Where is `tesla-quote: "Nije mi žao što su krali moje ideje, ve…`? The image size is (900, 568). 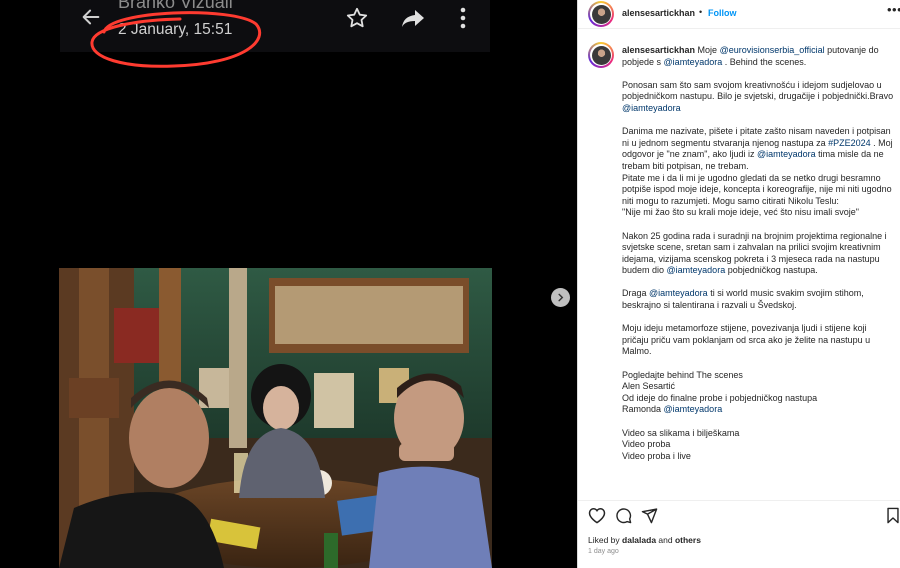 tesla-quote: "Nije mi žao što su krali moje ideje, ve… is located at coordinates (740, 212).